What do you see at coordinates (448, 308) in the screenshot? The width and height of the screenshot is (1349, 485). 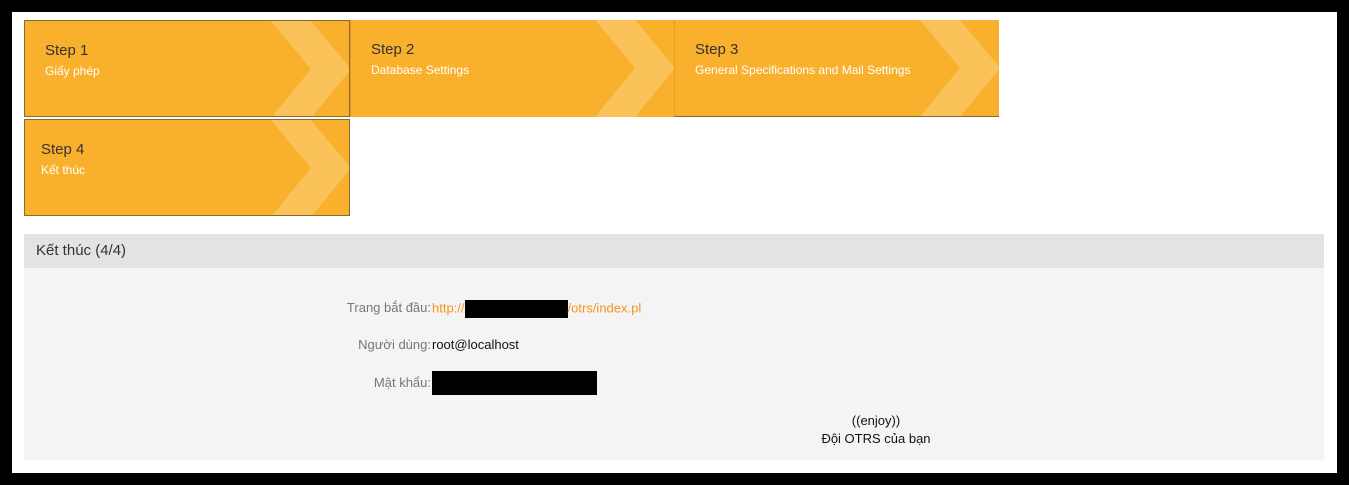 I see `start-page-prefix: http://` at bounding box center [448, 308].